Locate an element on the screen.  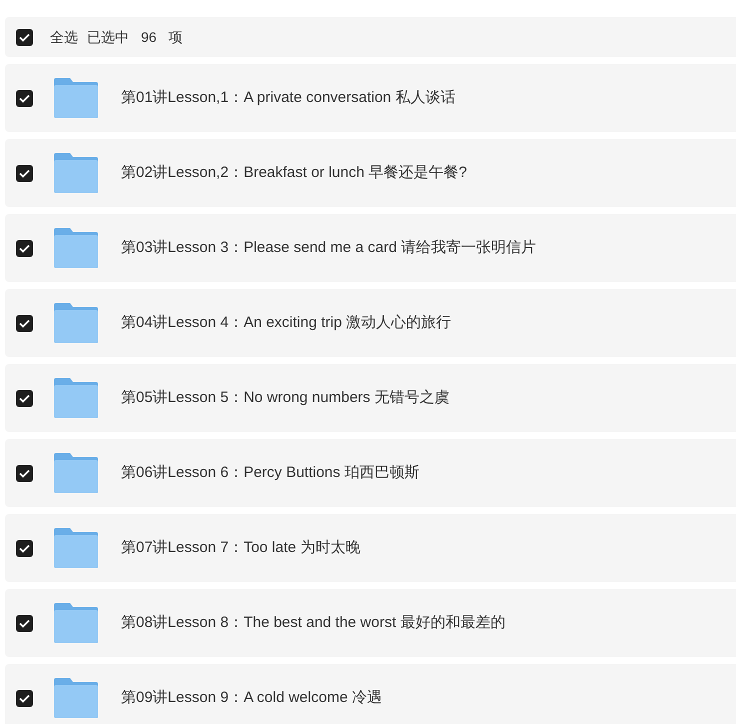
folder-row: 第03讲Lesson 3：Please send me a card 请给我寄一张明信片 is located at coordinates (370, 248).